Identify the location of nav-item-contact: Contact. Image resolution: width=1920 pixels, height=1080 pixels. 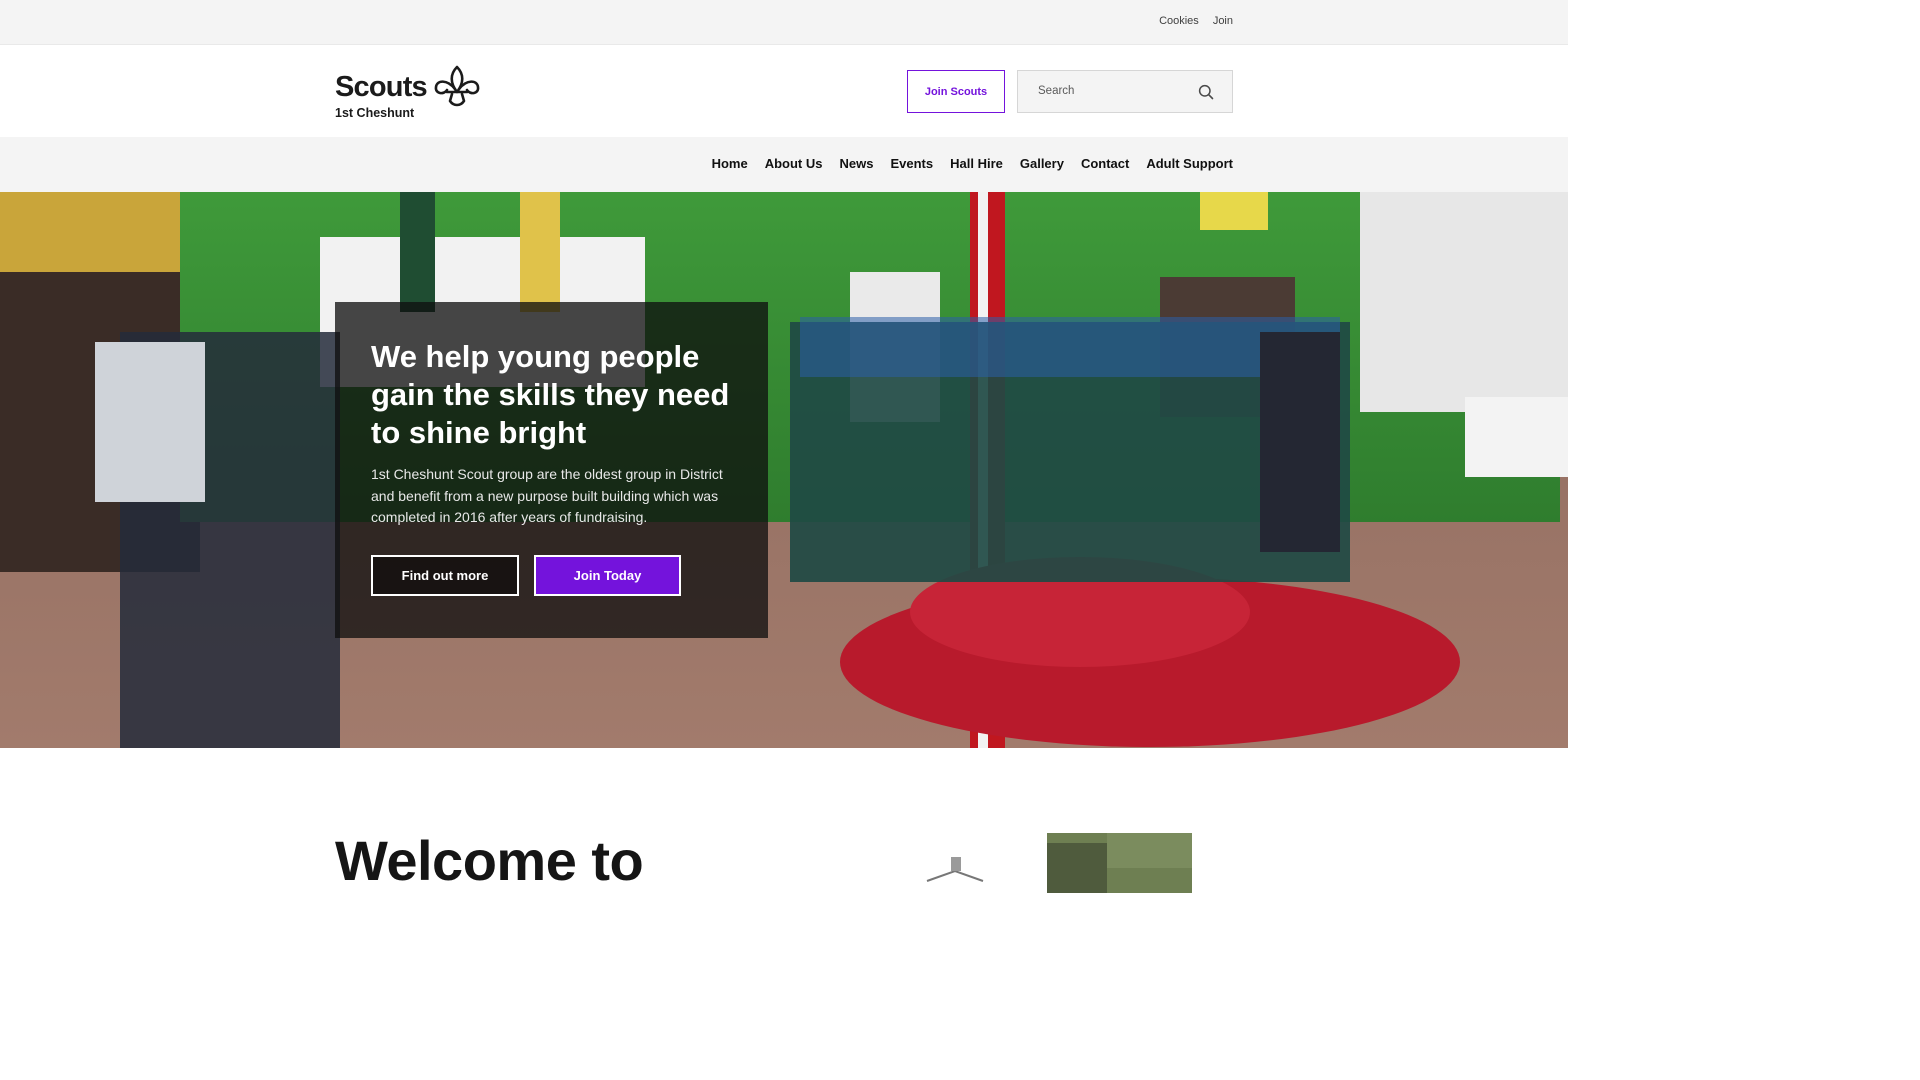
(1105, 163).